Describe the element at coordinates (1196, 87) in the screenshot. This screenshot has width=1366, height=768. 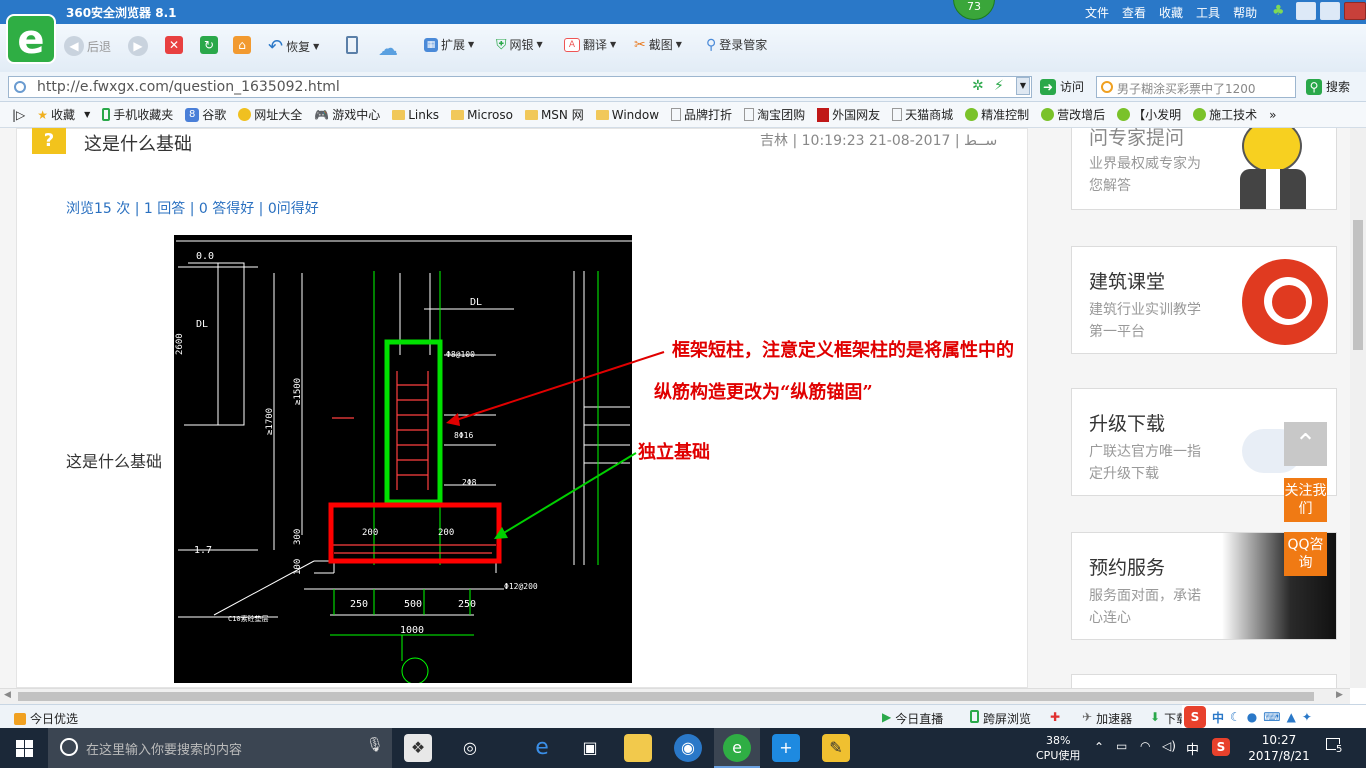
I see `search-input: 男子糊涂买彩票中了1200` at that location.